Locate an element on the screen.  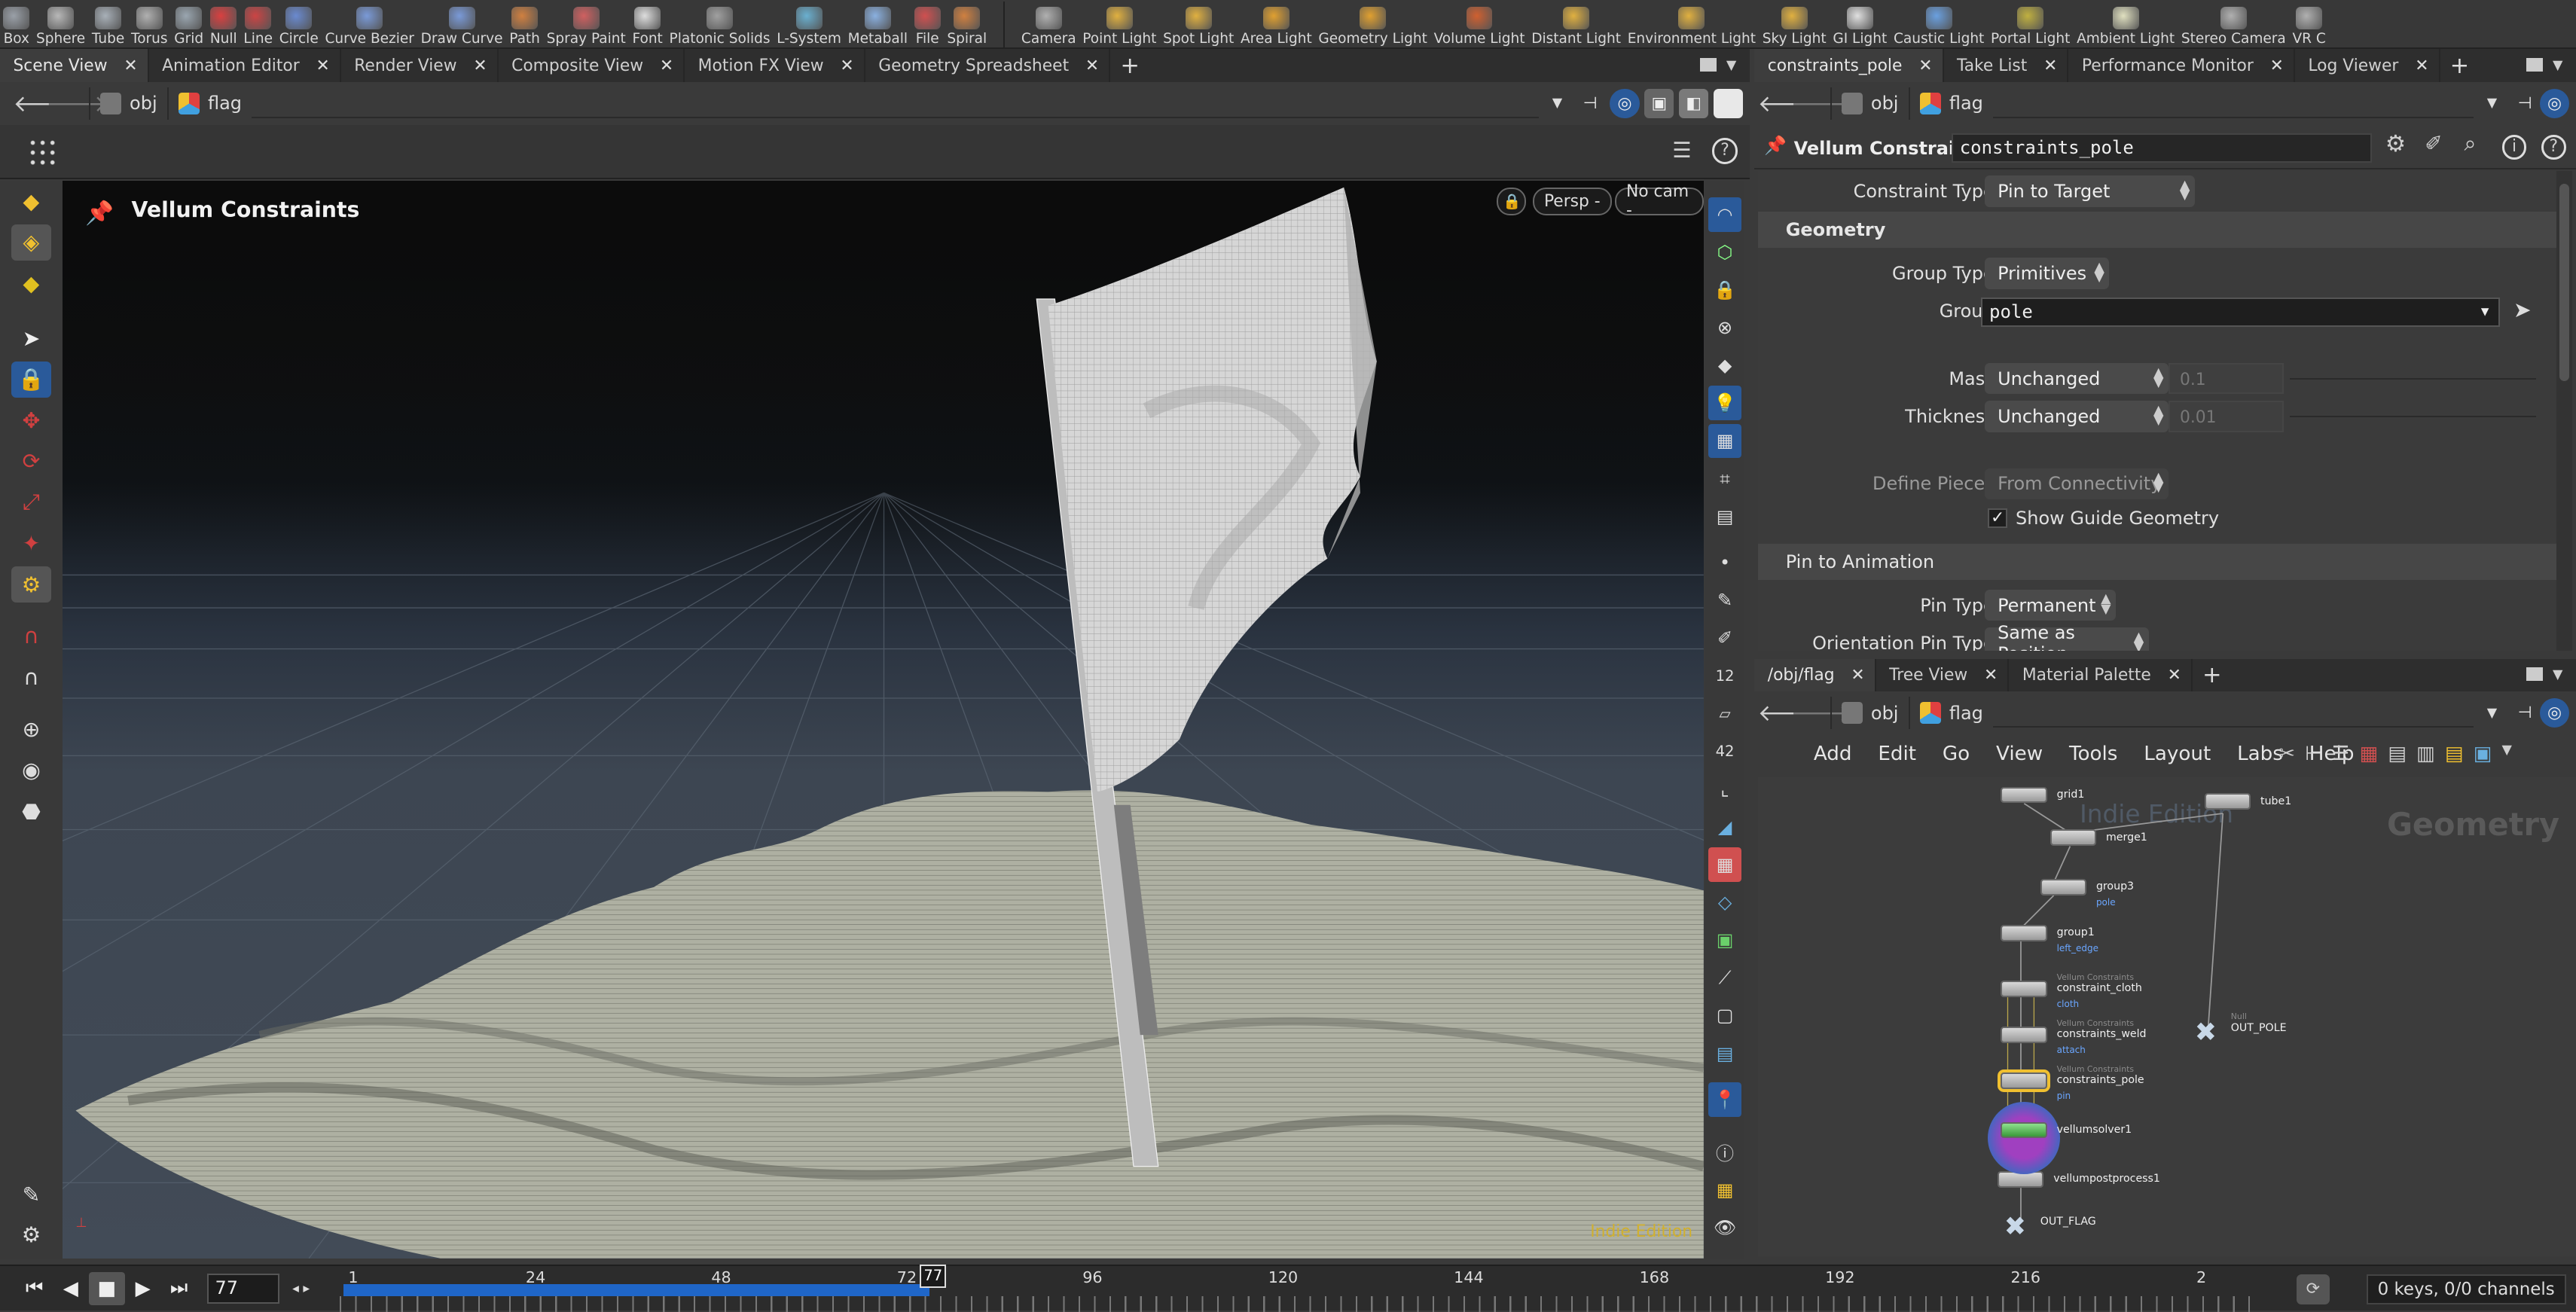
back-arrow-icon: 🡐 is located at coordinates (44, 103).